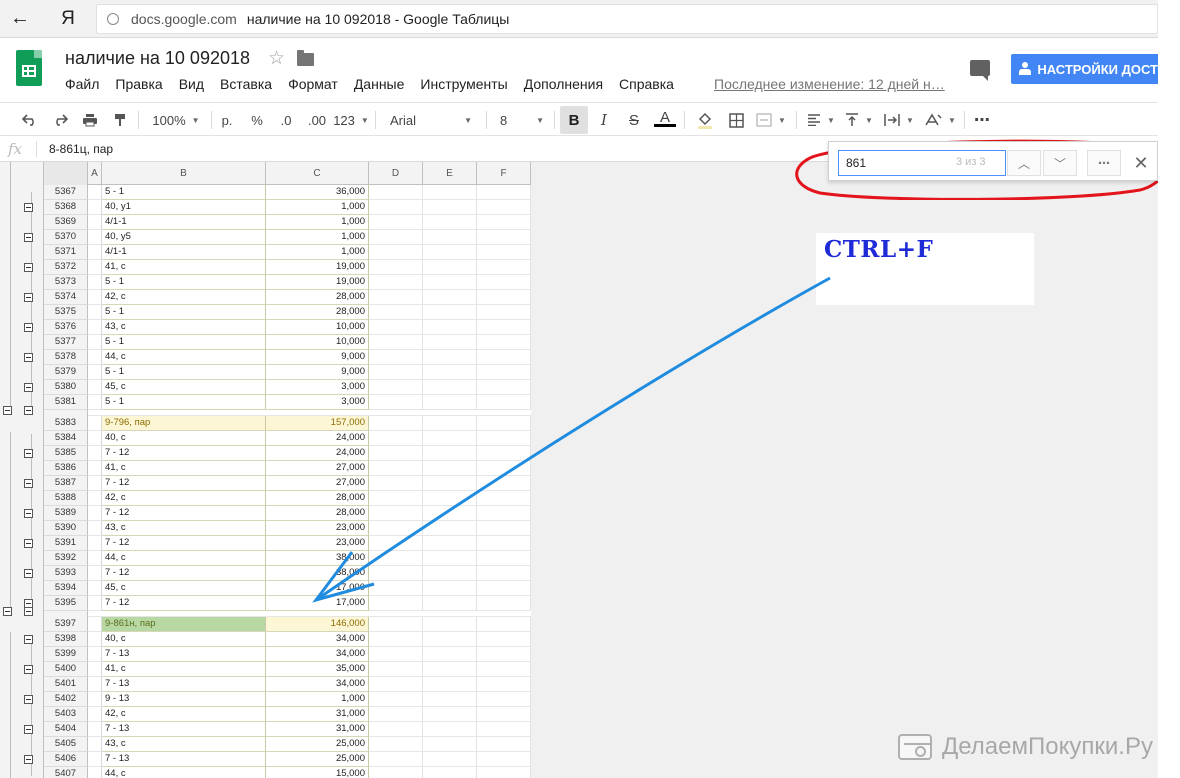 The width and height of the screenshot is (1180, 778). I want to click on row-number: 5392, so click(66, 558).